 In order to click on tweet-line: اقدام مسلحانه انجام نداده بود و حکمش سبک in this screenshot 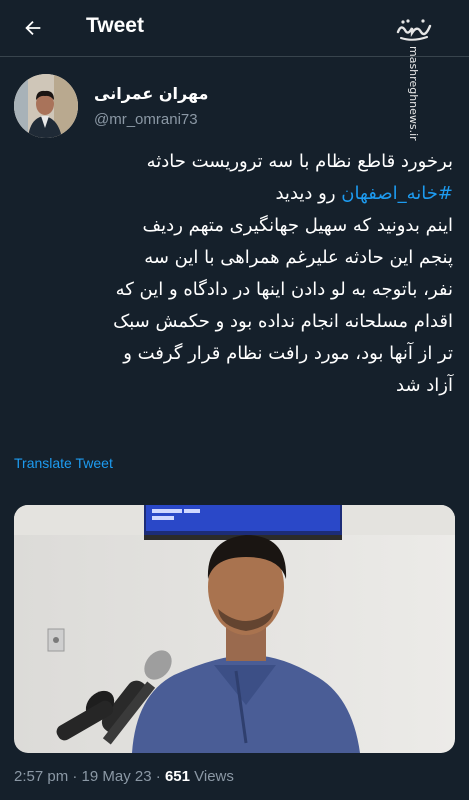, I will do `click(283, 321)`.